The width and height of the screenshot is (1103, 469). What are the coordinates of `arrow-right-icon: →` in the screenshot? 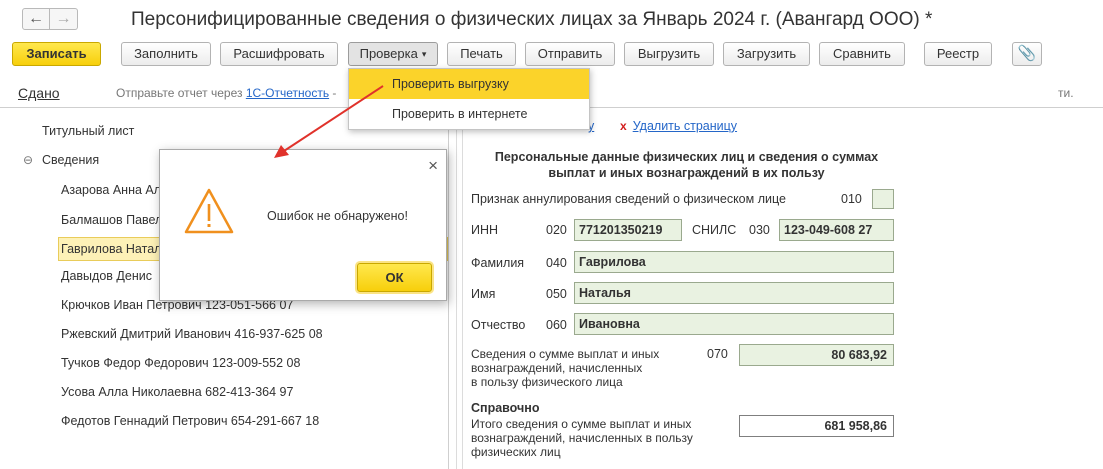 It's located at (63, 18).